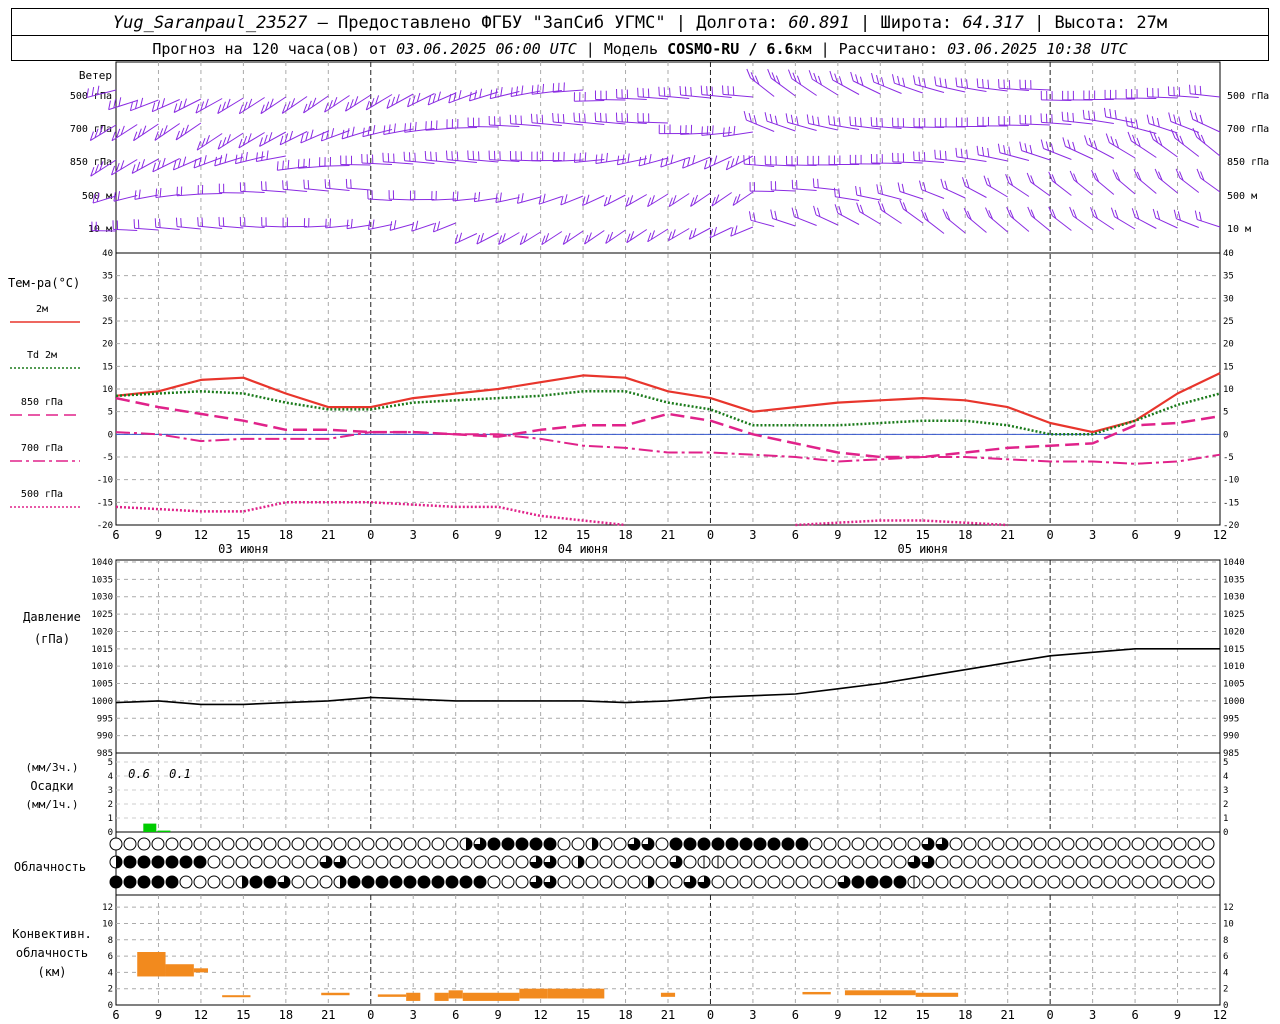 The image size is (1280, 1024). Describe the element at coordinates (102, 632) in the screenshot. I see `pressure-tick-left: 1020` at that location.